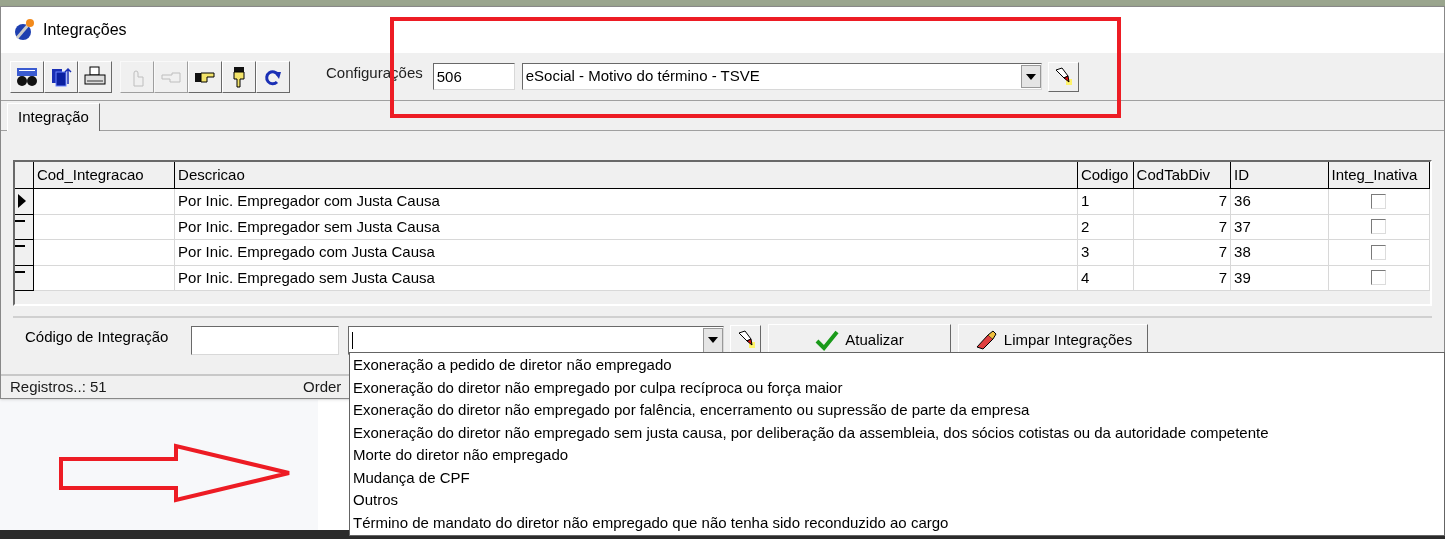 This screenshot has width=1445, height=539. What do you see at coordinates (1280, 278) in the screenshot?
I see `table-cell: 39` at bounding box center [1280, 278].